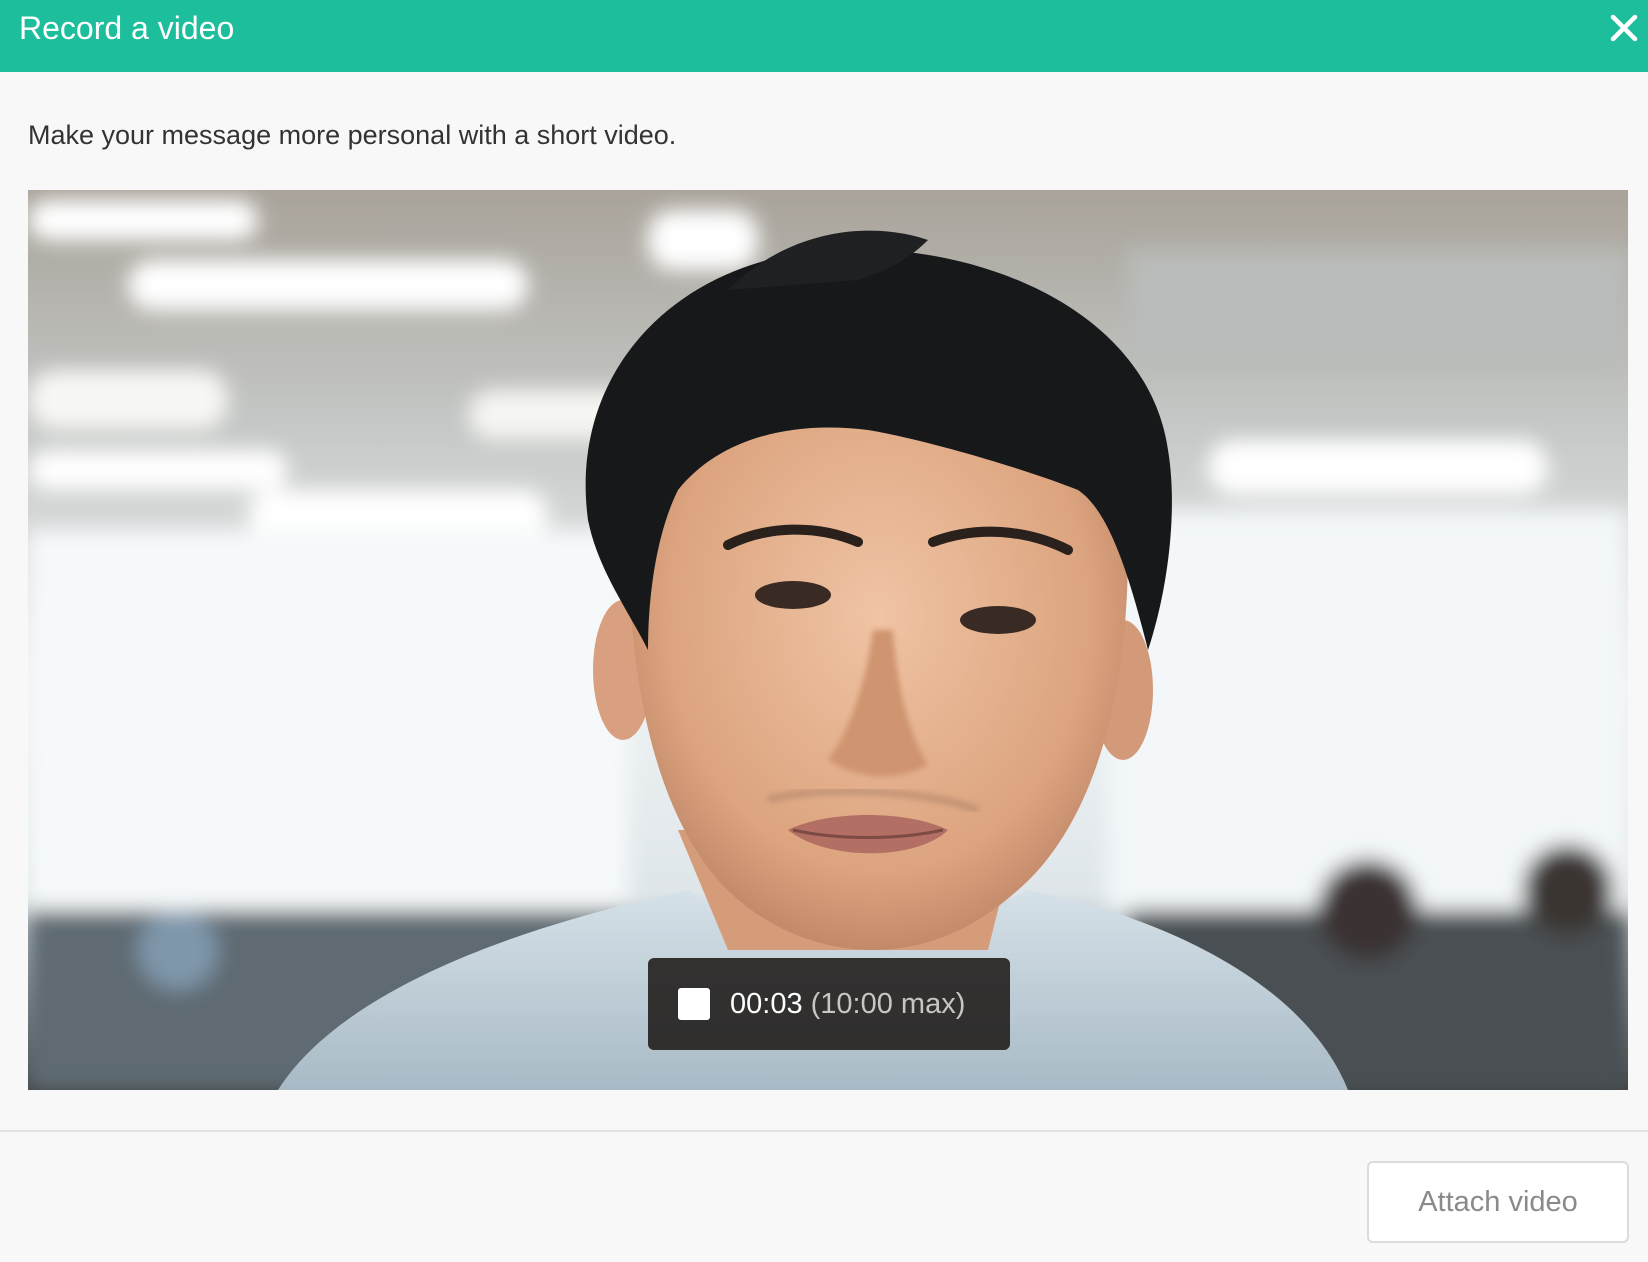 Image resolution: width=1648 pixels, height=1262 pixels. Describe the element at coordinates (127, 28) in the screenshot. I see `dialog-title: Record a video` at that location.